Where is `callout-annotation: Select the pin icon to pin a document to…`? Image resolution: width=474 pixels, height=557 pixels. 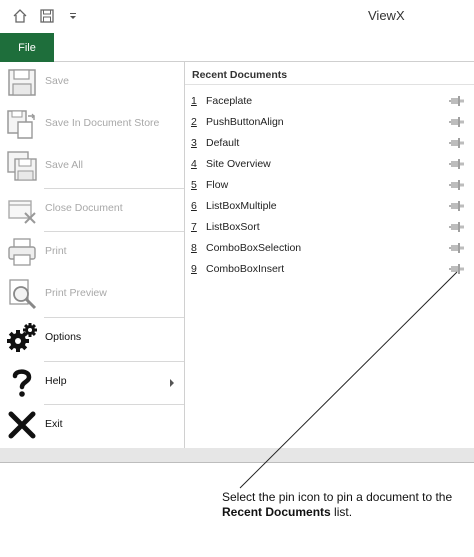 callout-annotation: Select the pin icon to pin a document to… is located at coordinates (344, 505).